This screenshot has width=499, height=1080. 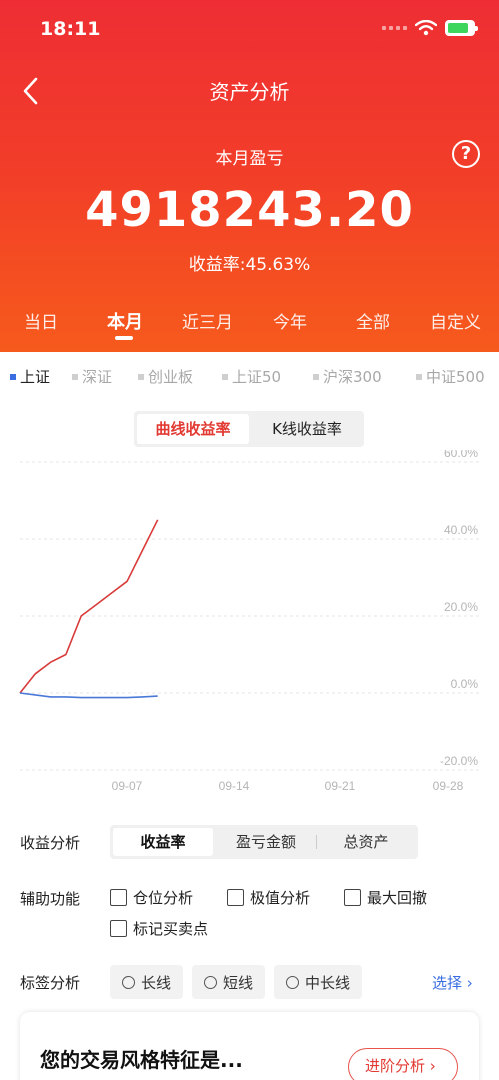 I want to click on y-tick-label: 40.0%, so click(x=461, y=530).